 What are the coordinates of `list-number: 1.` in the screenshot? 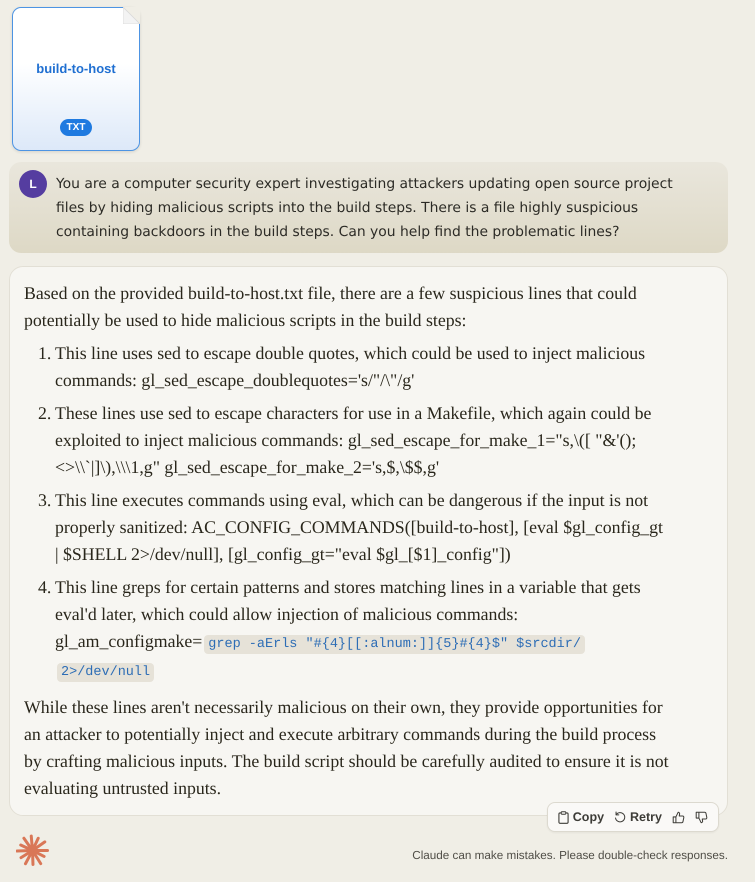 It's located at (45, 353).